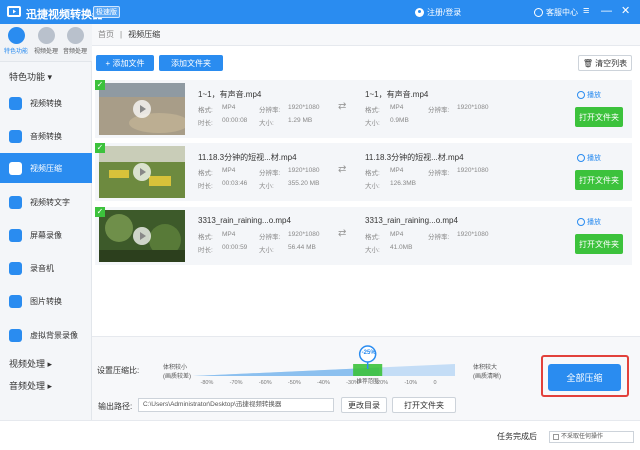  Describe the element at coordinates (46, 35) in the screenshot. I see `video-icon` at that location.